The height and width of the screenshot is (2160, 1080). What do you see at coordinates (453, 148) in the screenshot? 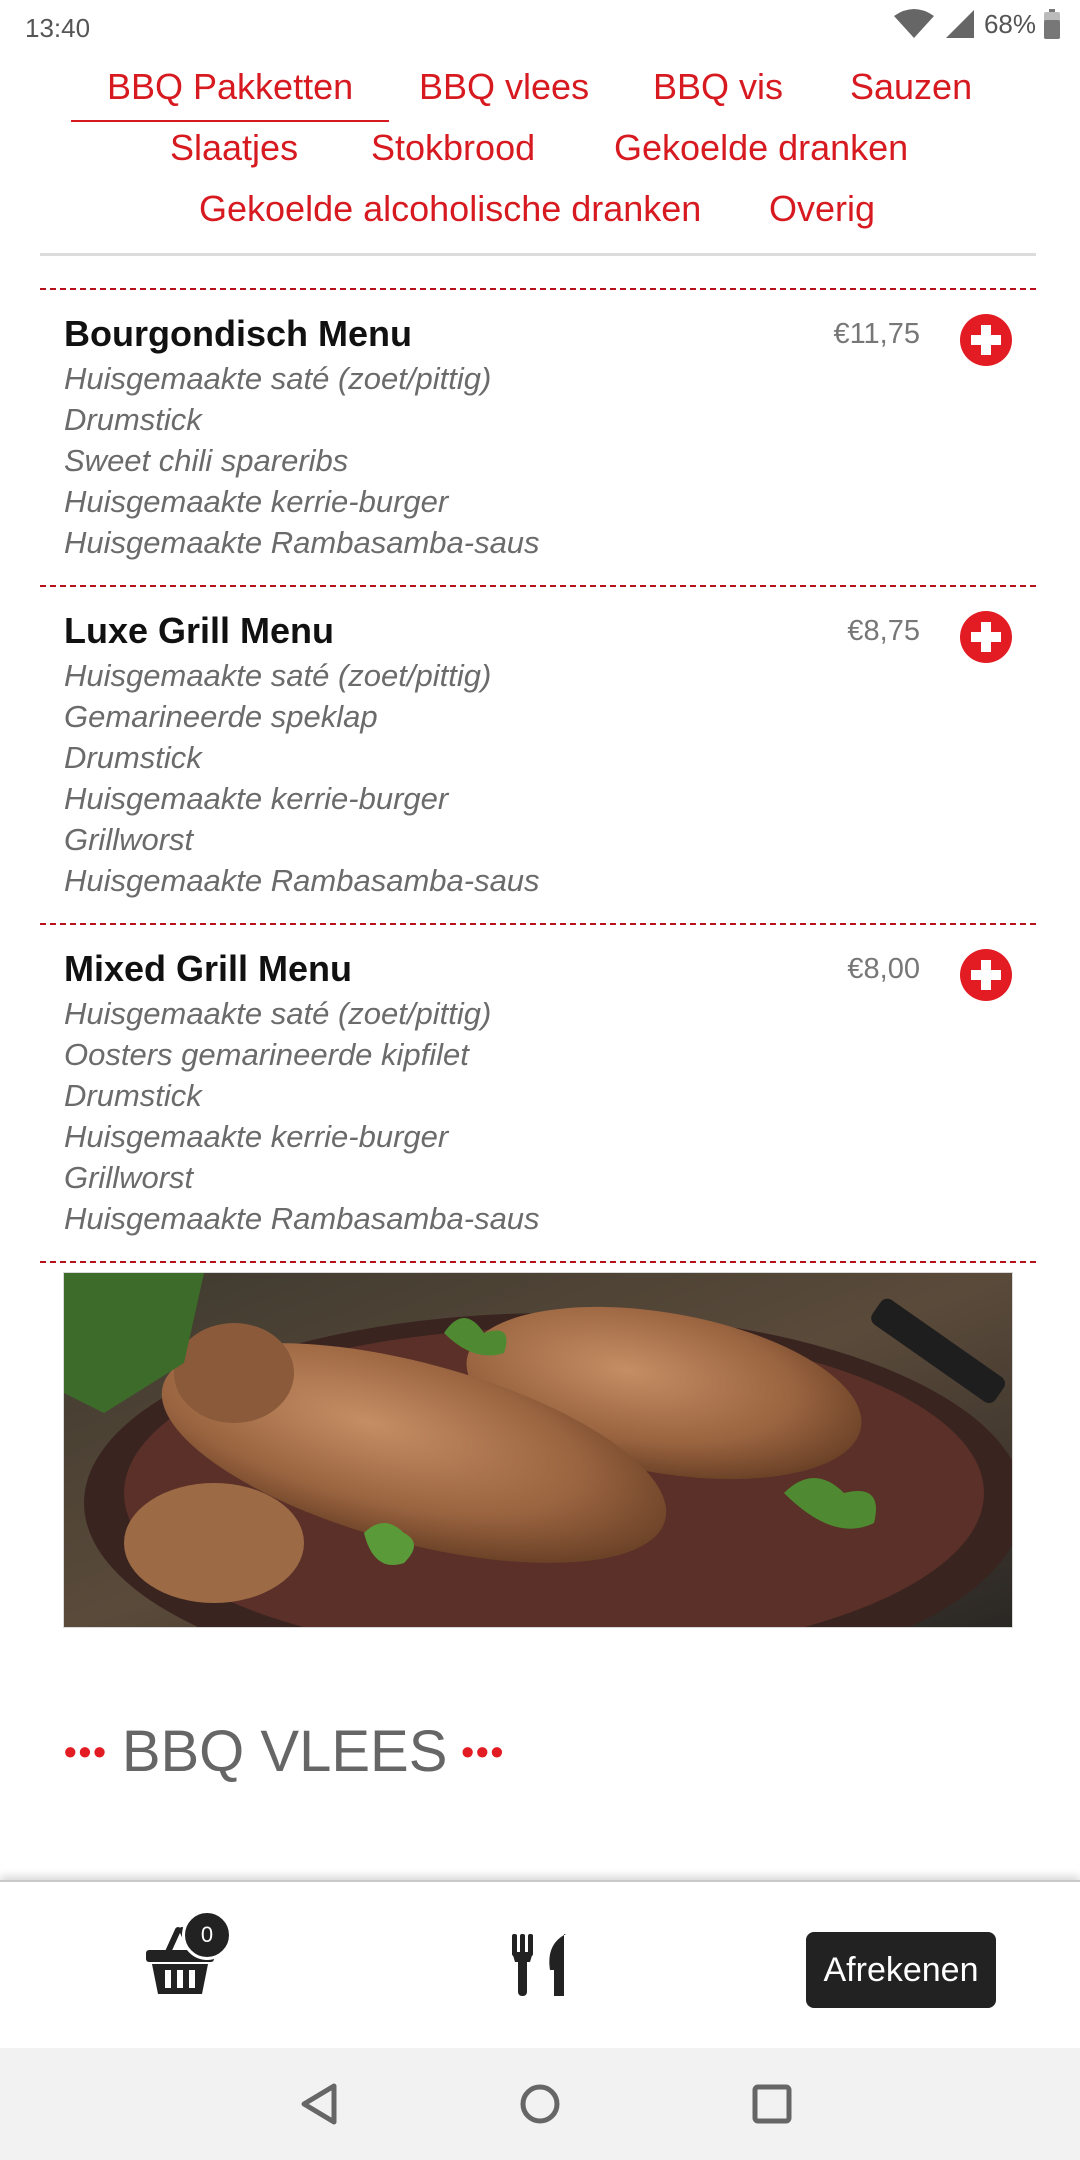
I see `tab-stokbrood: Stokbrood` at bounding box center [453, 148].